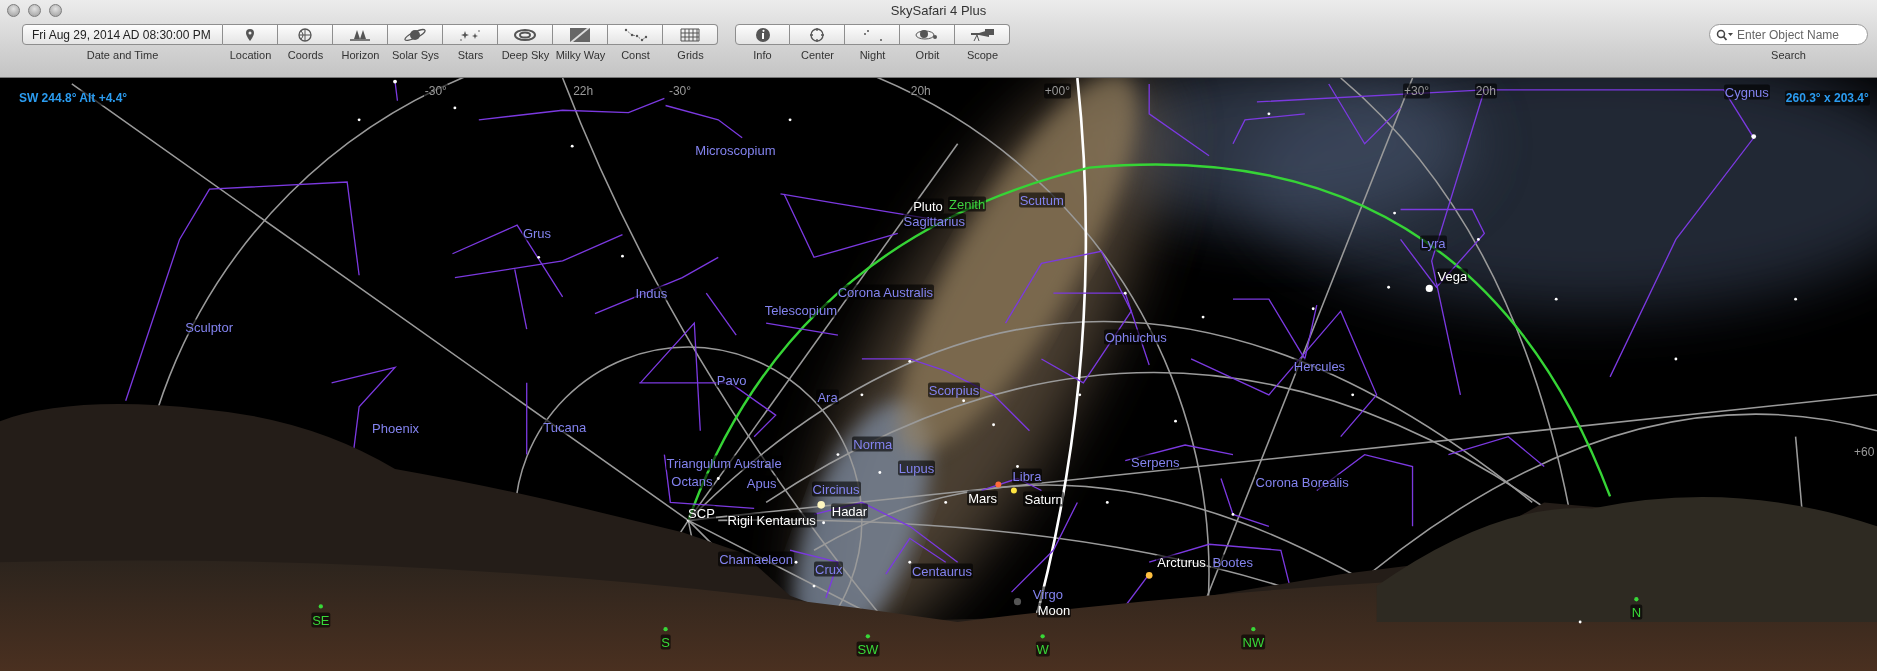 The height and width of the screenshot is (671, 1877). What do you see at coordinates (690, 55) in the screenshot?
I see `toolbar-label: Grids` at bounding box center [690, 55].